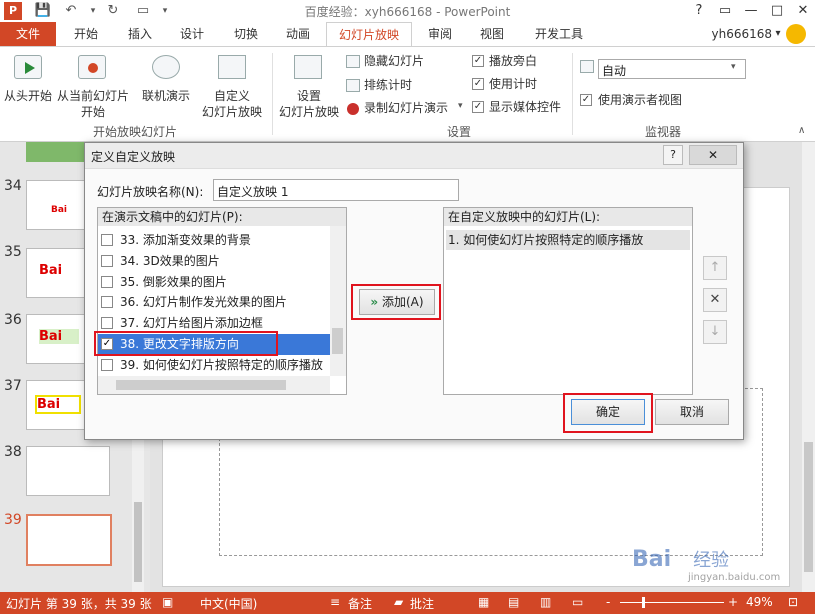 This screenshot has height=614, width=815. Describe the element at coordinates (394, 61) in the screenshot. I see `hide-slide-label: 隐藏幻灯片` at that location.